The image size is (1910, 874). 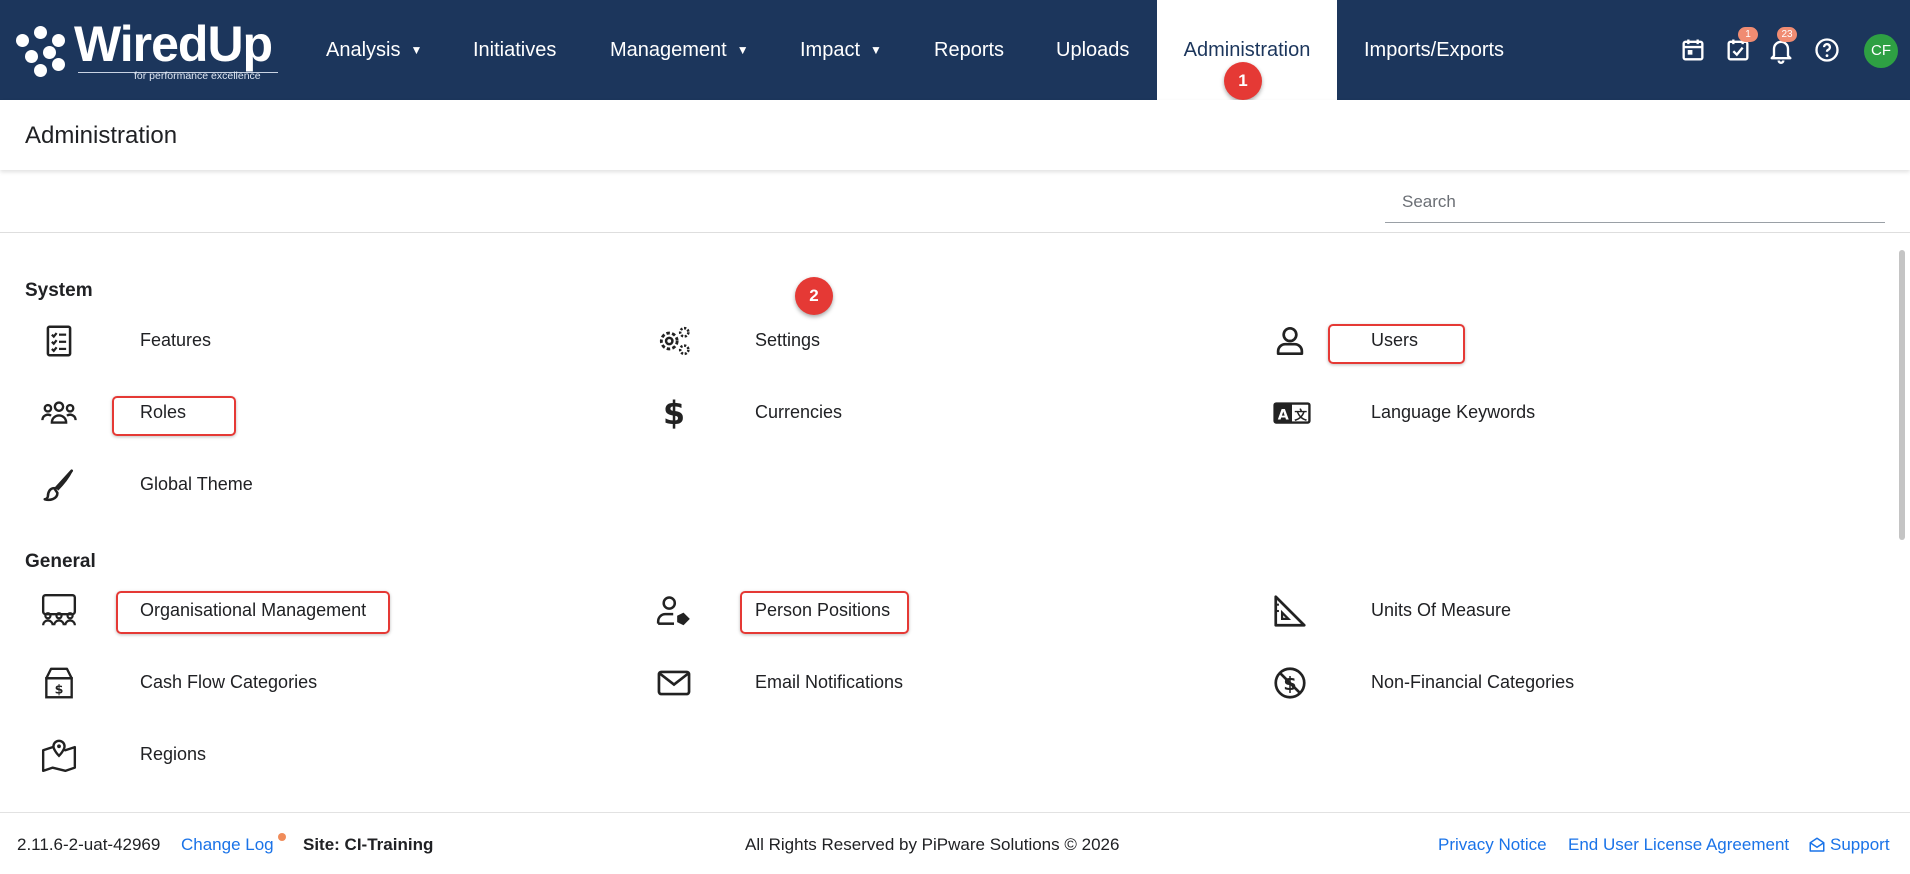 I want to click on calendar-icon, so click(x=1693, y=50).